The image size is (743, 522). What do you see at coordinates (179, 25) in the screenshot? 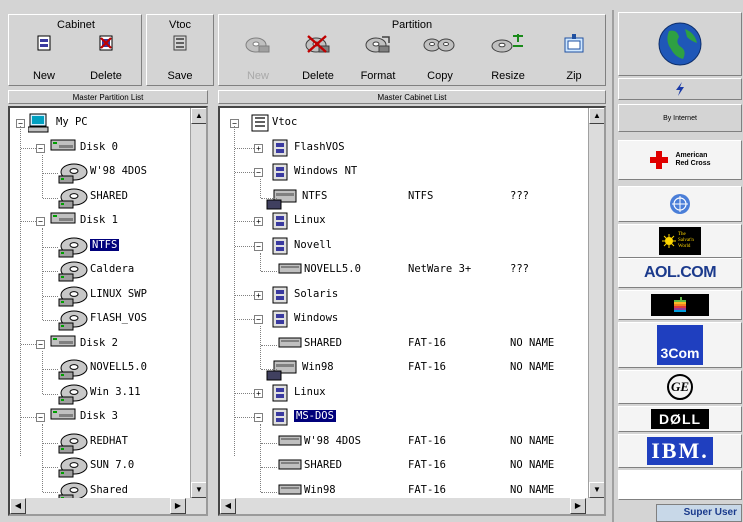
I see `vtoc-group-title: Vtoc` at bounding box center [179, 25].